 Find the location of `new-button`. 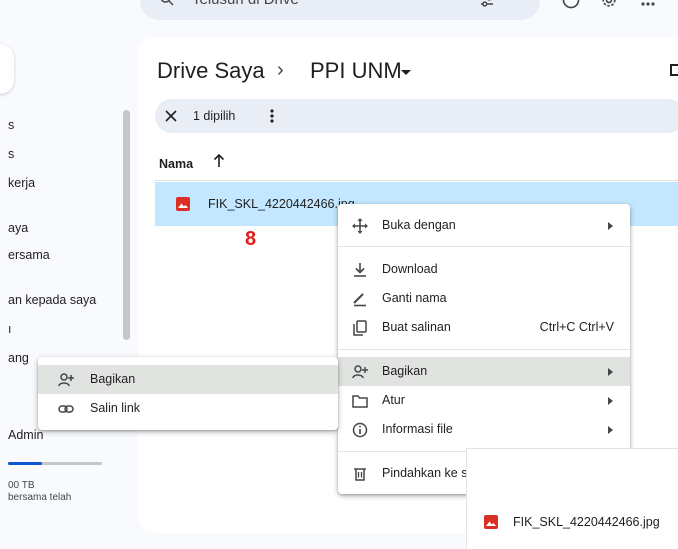

new-button is located at coordinates (7, 69).